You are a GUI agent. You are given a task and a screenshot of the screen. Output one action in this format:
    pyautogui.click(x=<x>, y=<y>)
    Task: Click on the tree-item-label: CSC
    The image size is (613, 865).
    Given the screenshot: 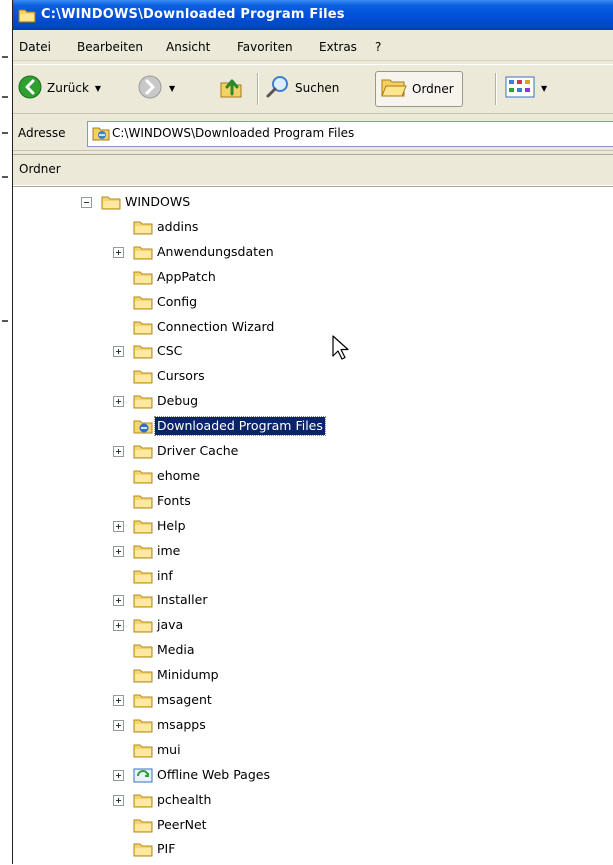 What is the action you would take?
    pyautogui.click(x=170, y=350)
    